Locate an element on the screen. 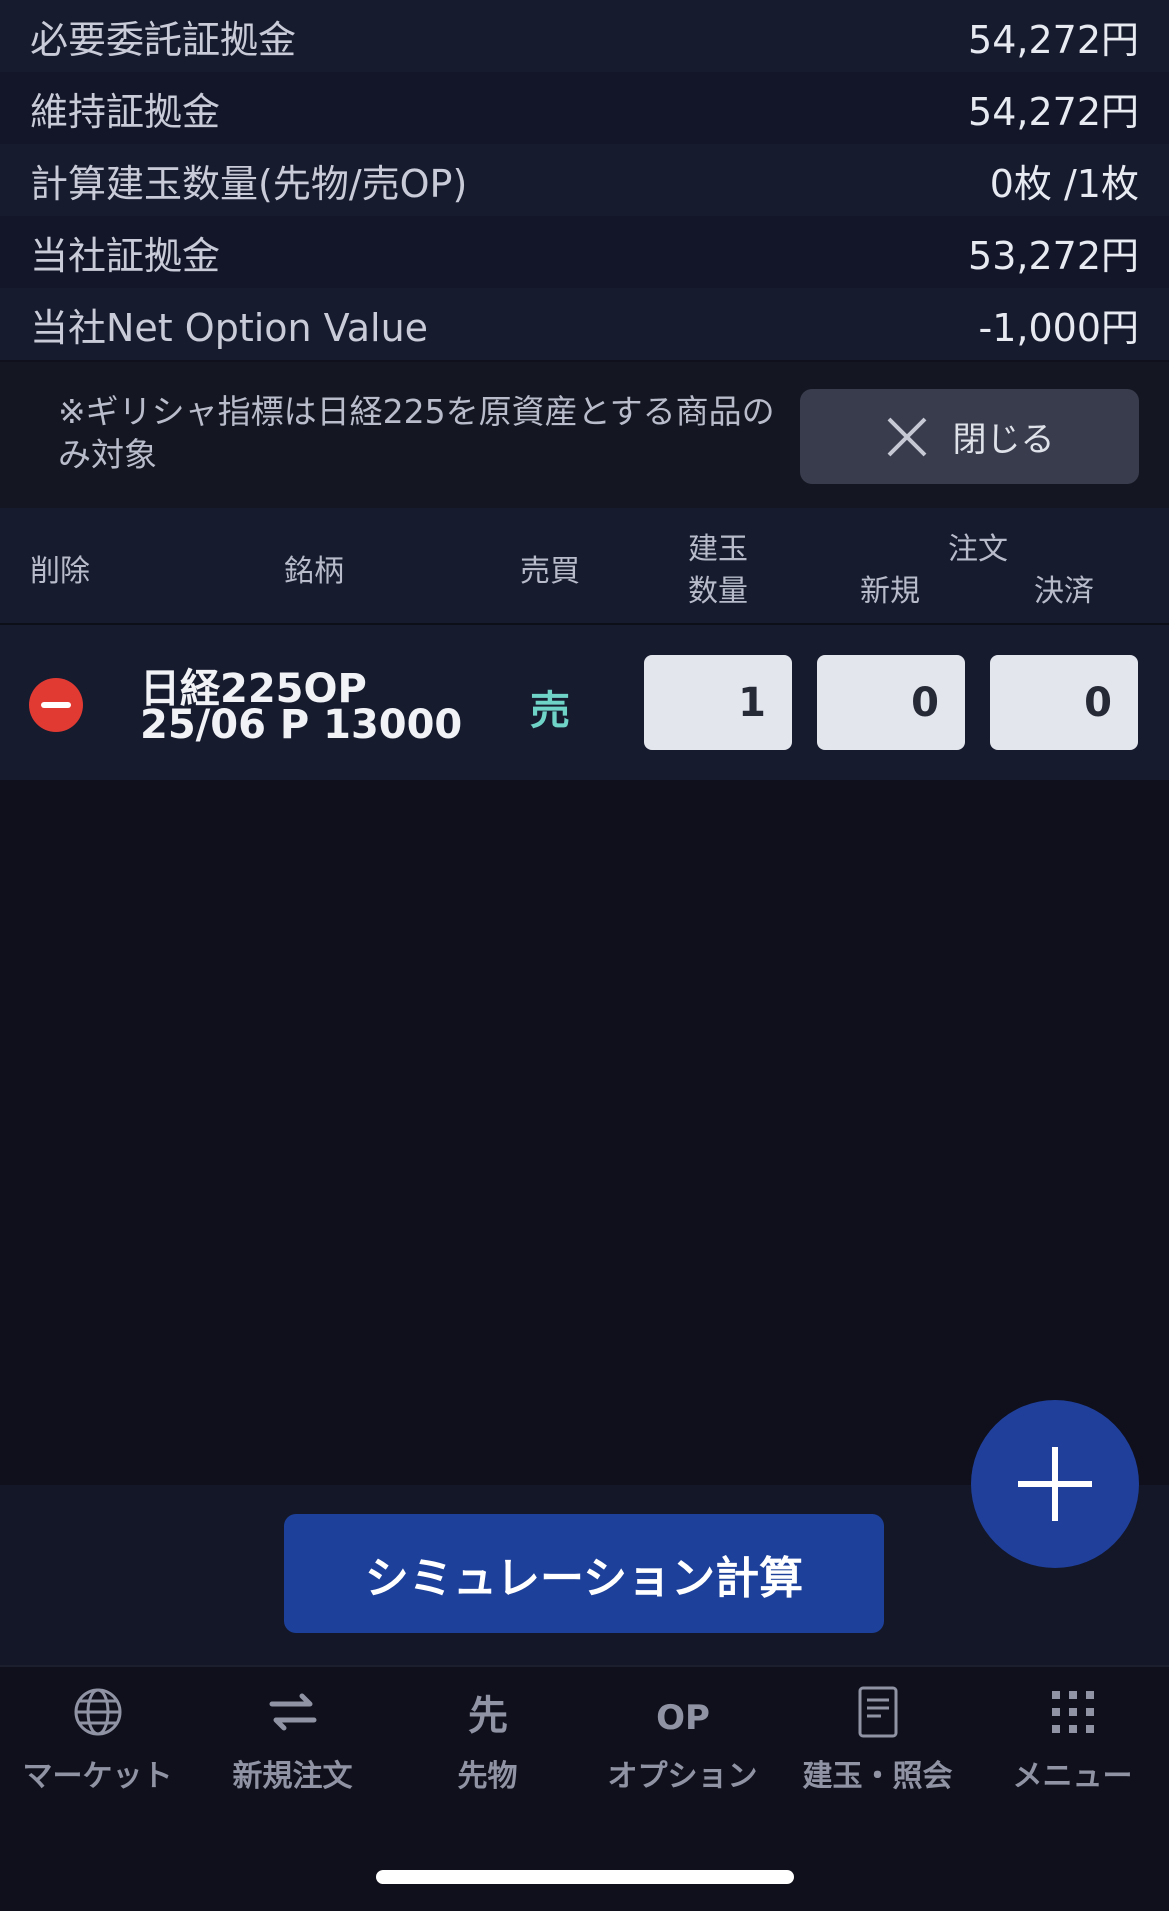  summary-row-required-margin: 必要委託証拠金 54,272円 is located at coordinates (584, 36).